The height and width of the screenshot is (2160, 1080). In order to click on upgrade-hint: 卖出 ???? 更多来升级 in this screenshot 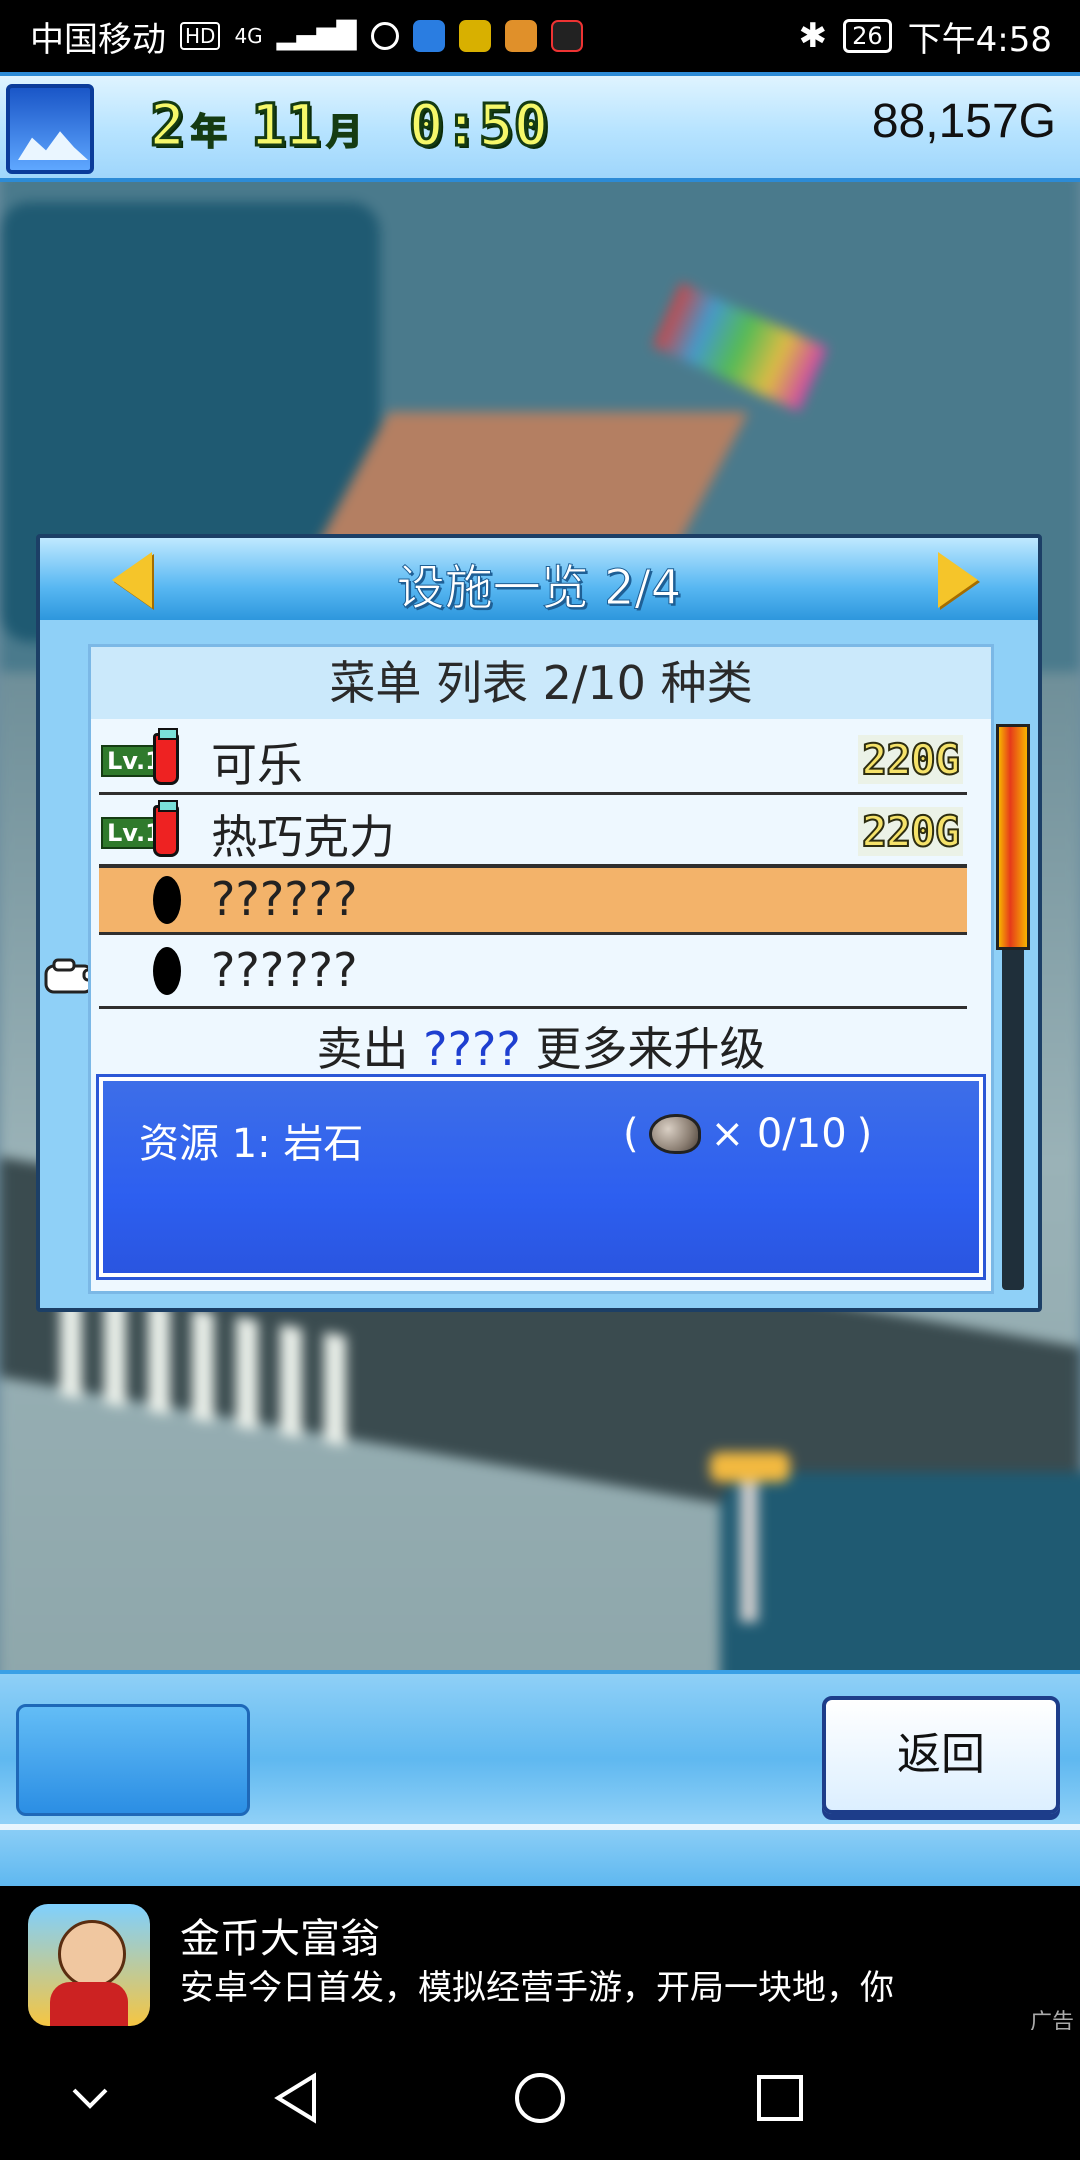, I will do `click(541, 1046)`.